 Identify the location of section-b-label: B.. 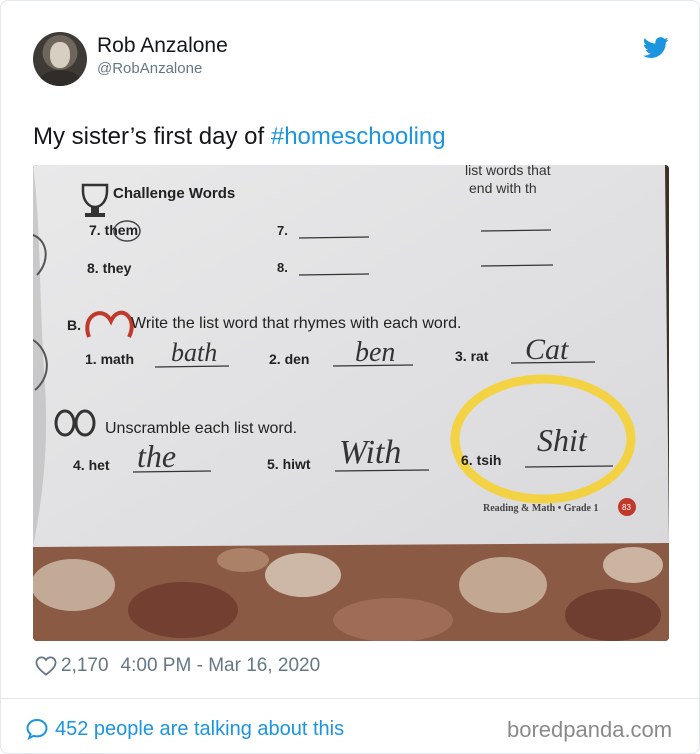
(74, 325).